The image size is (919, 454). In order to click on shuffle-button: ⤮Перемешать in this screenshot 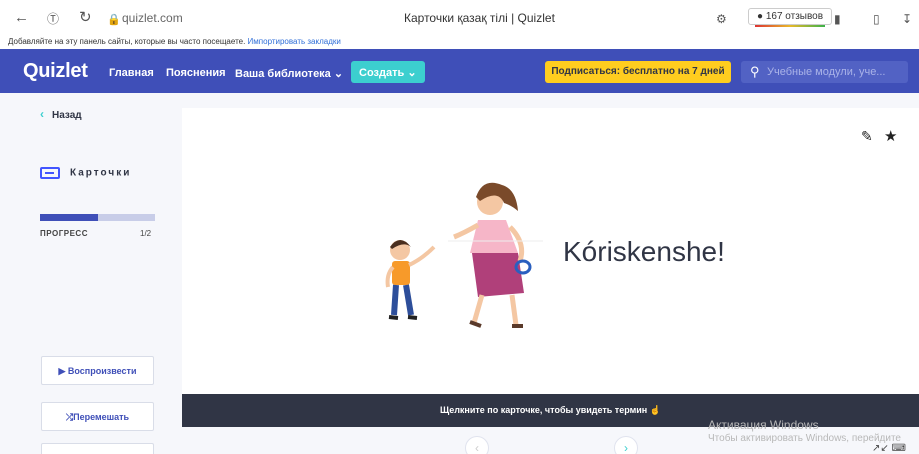, I will do `click(97, 416)`.